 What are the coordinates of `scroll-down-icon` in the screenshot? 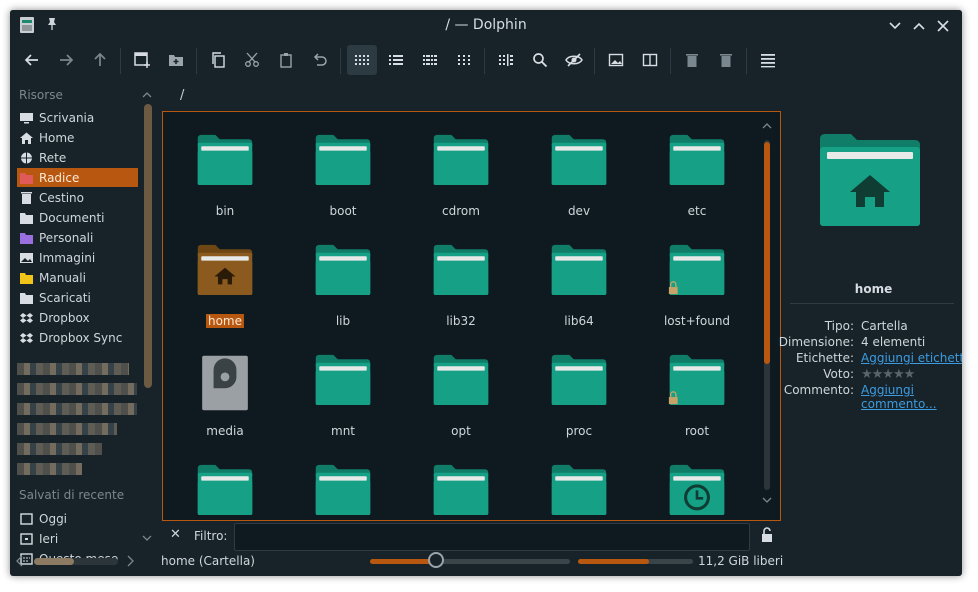 It's located at (767, 500).